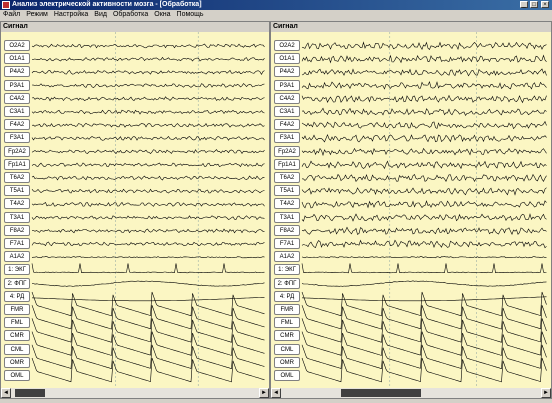 The height and width of the screenshot is (403, 552). I want to click on menu-windows: Окна, so click(162, 15).